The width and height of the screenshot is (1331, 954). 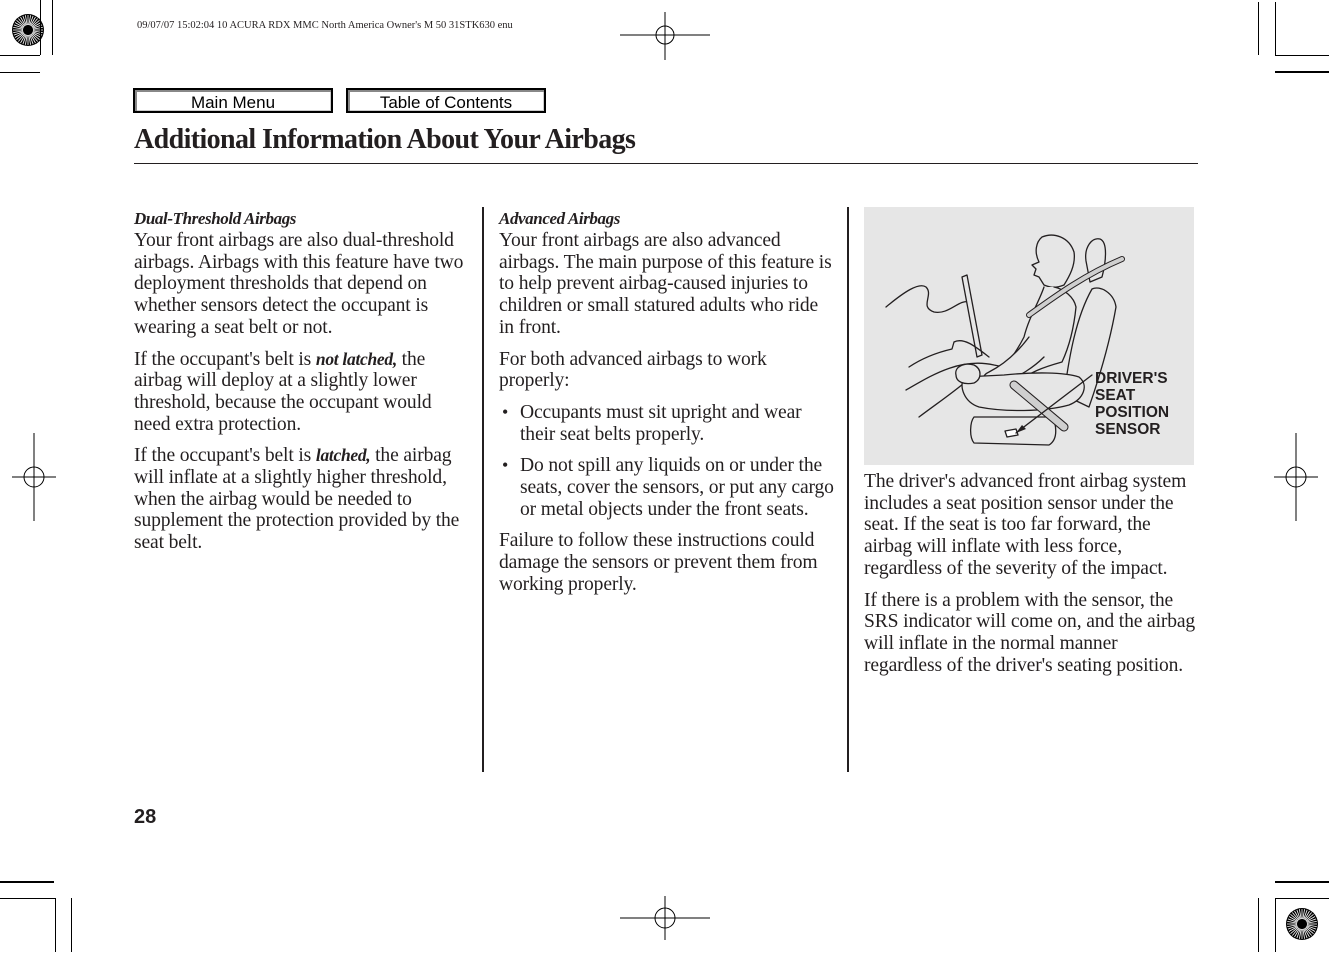 What do you see at coordinates (1128, 429) in the screenshot?
I see `figure-label-line: SENSOR` at bounding box center [1128, 429].